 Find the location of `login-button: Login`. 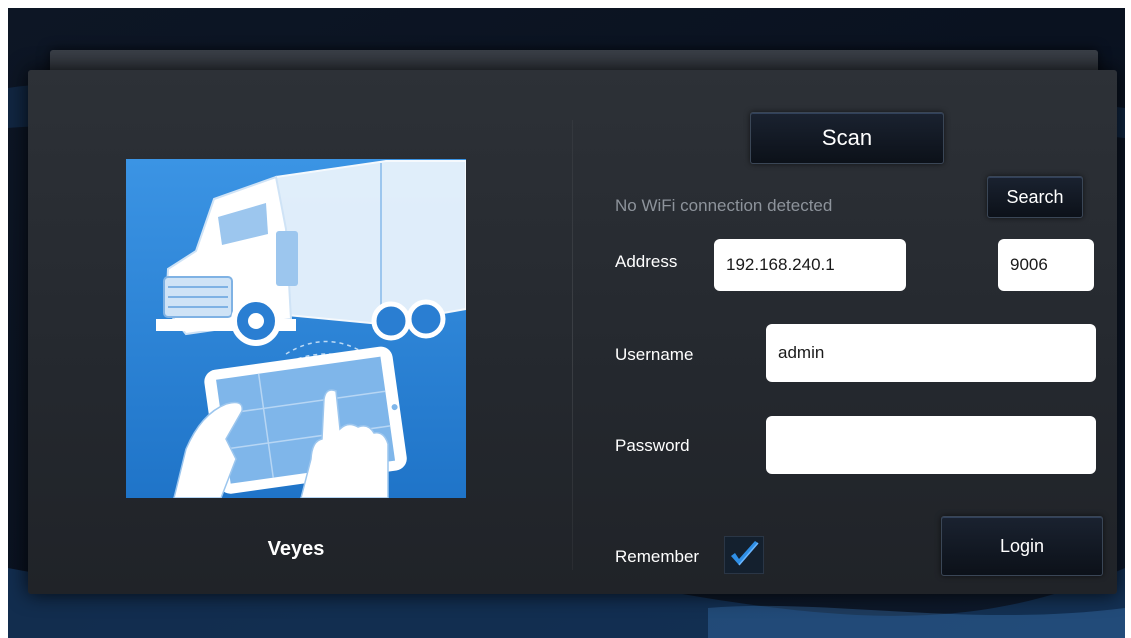

login-button: Login is located at coordinates (1022, 546).